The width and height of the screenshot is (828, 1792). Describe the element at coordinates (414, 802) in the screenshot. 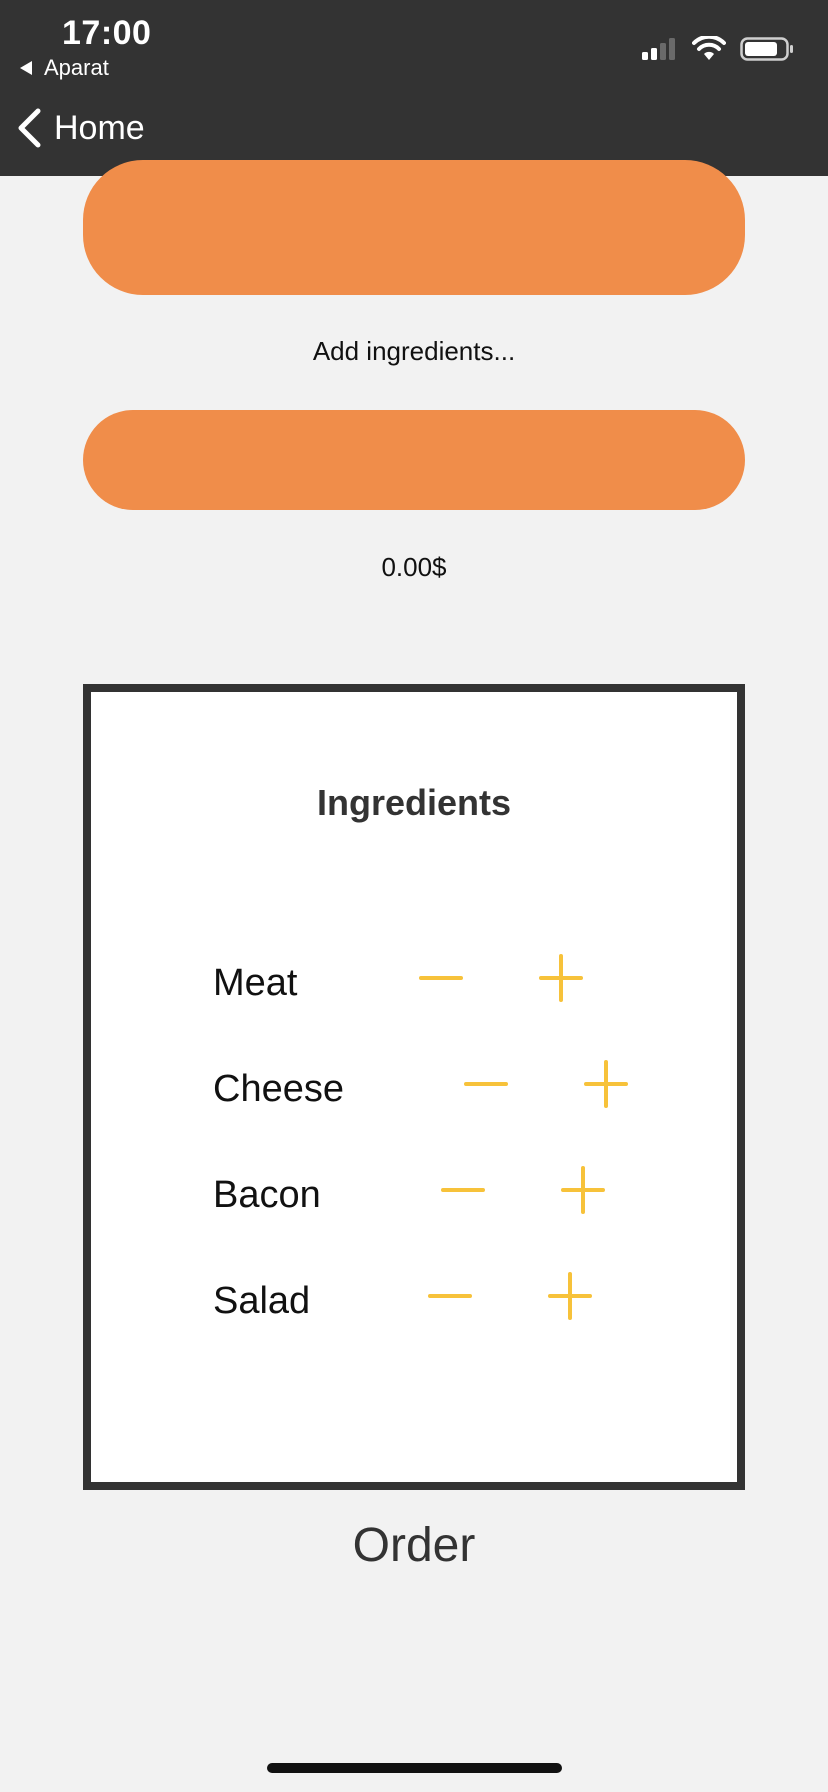

I see `ingredients-title: Ingredients` at that location.